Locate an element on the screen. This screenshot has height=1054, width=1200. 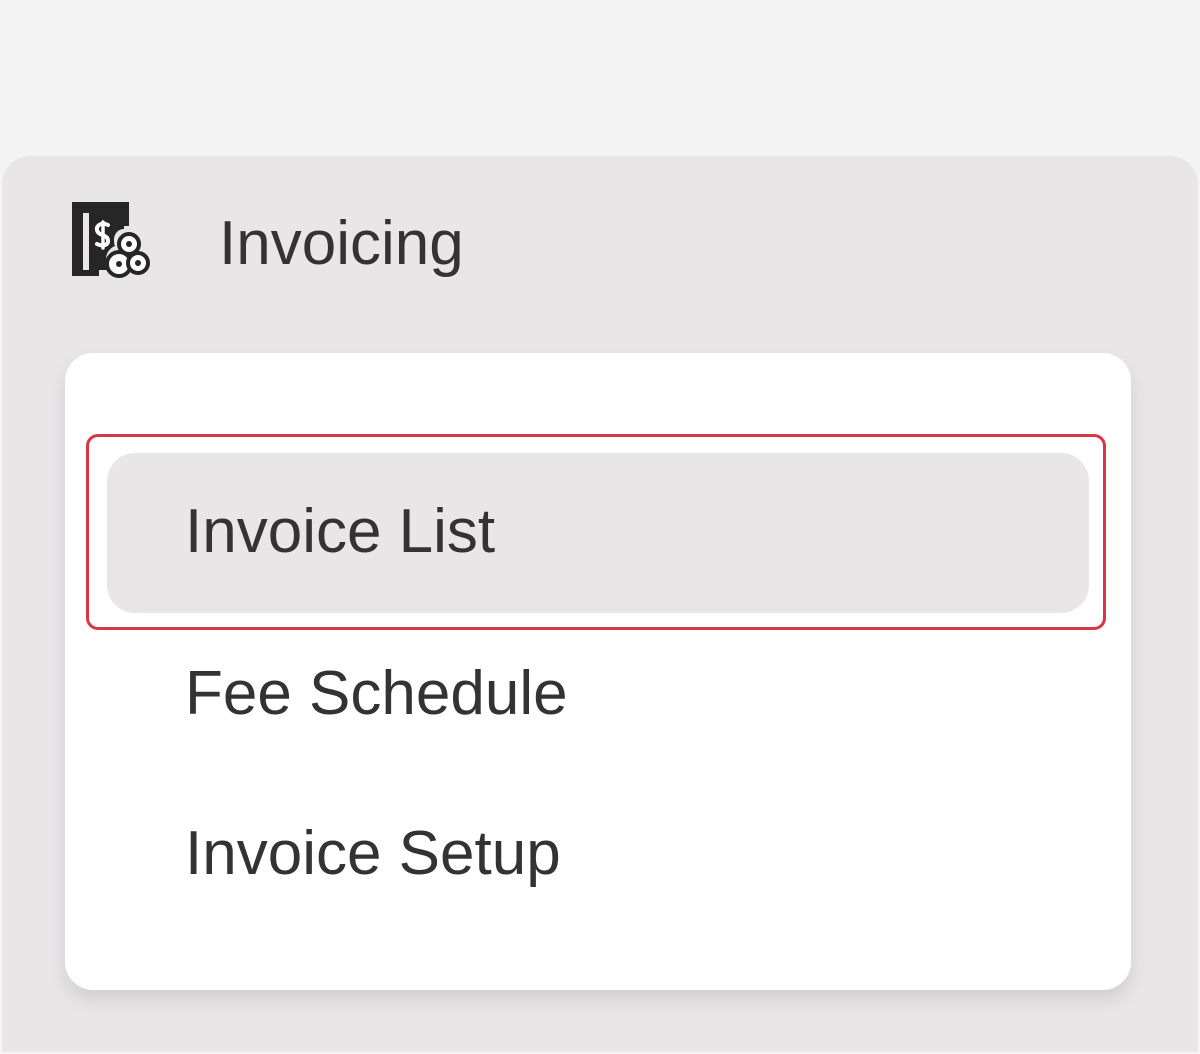
menu-item-label: Invoice List is located at coordinates (340, 531).